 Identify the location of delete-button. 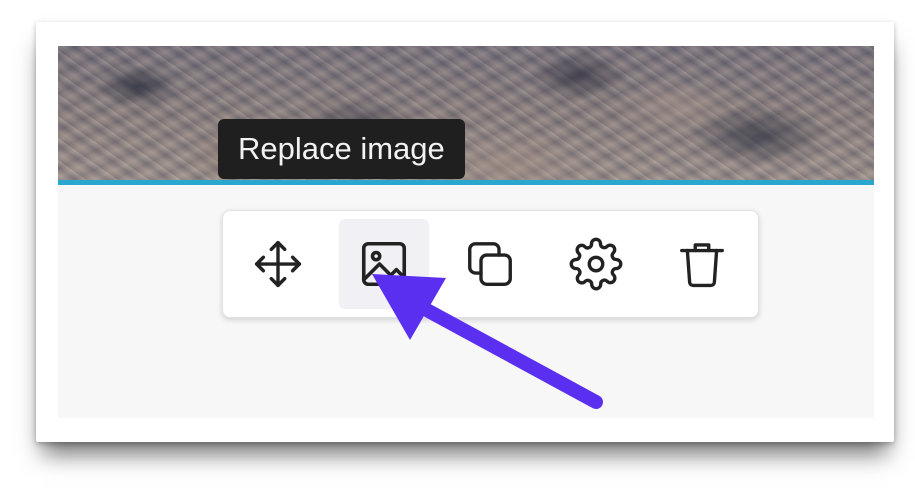
(702, 264).